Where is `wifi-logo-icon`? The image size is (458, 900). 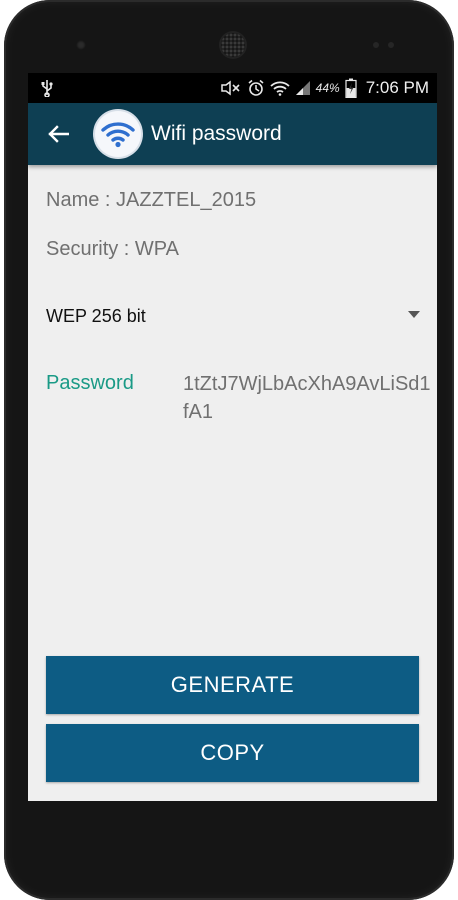 wifi-logo-icon is located at coordinates (118, 135).